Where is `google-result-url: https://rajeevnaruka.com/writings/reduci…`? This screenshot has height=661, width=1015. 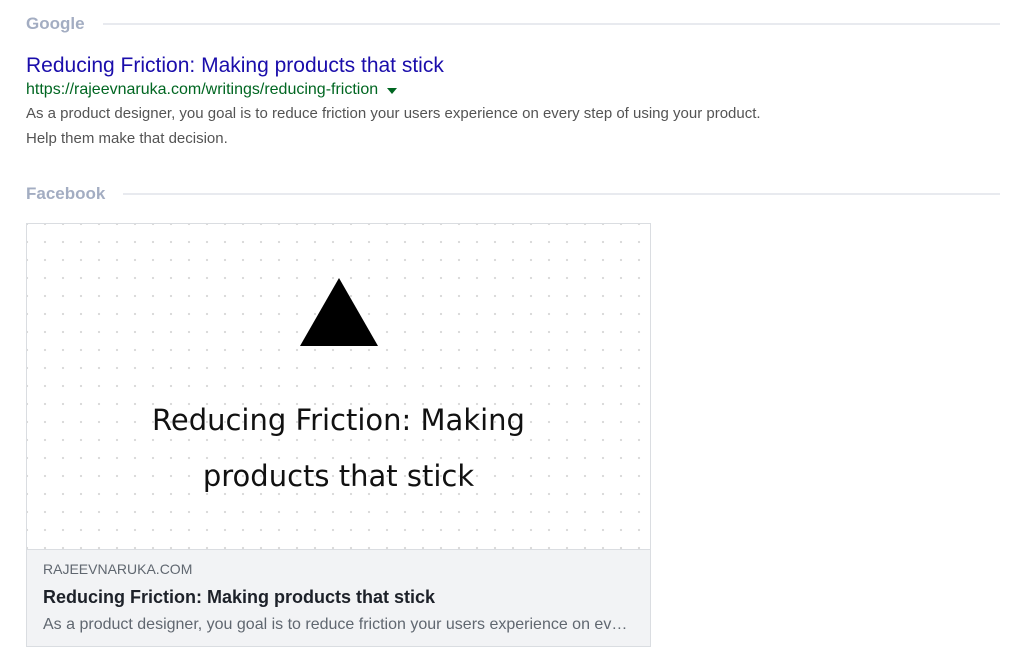
google-result-url: https://rajeevnaruka.com/writings/reduci… is located at coordinates (202, 90).